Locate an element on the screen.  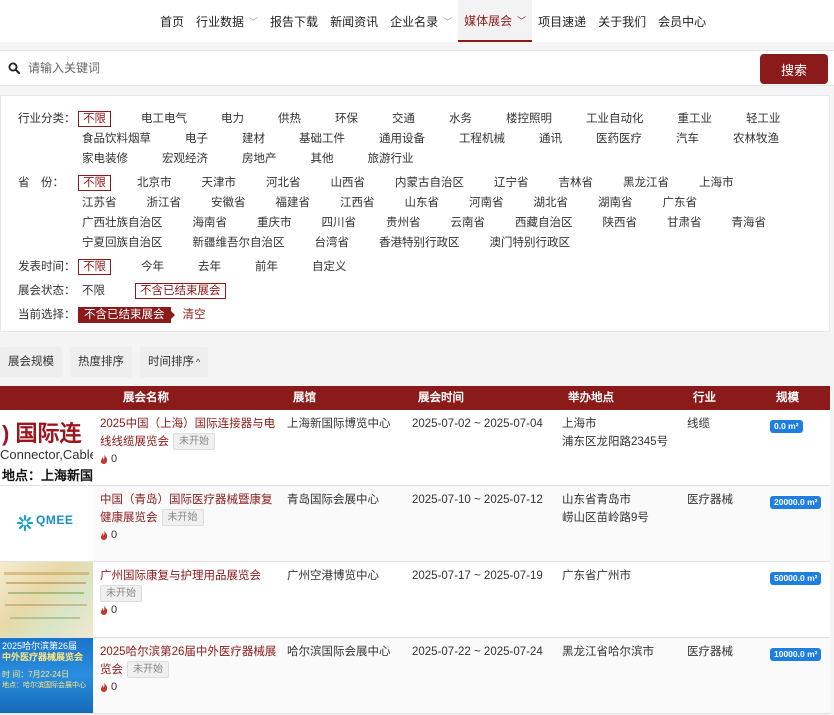
filter-option-time: 前年 is located at coordinates (266, 267).